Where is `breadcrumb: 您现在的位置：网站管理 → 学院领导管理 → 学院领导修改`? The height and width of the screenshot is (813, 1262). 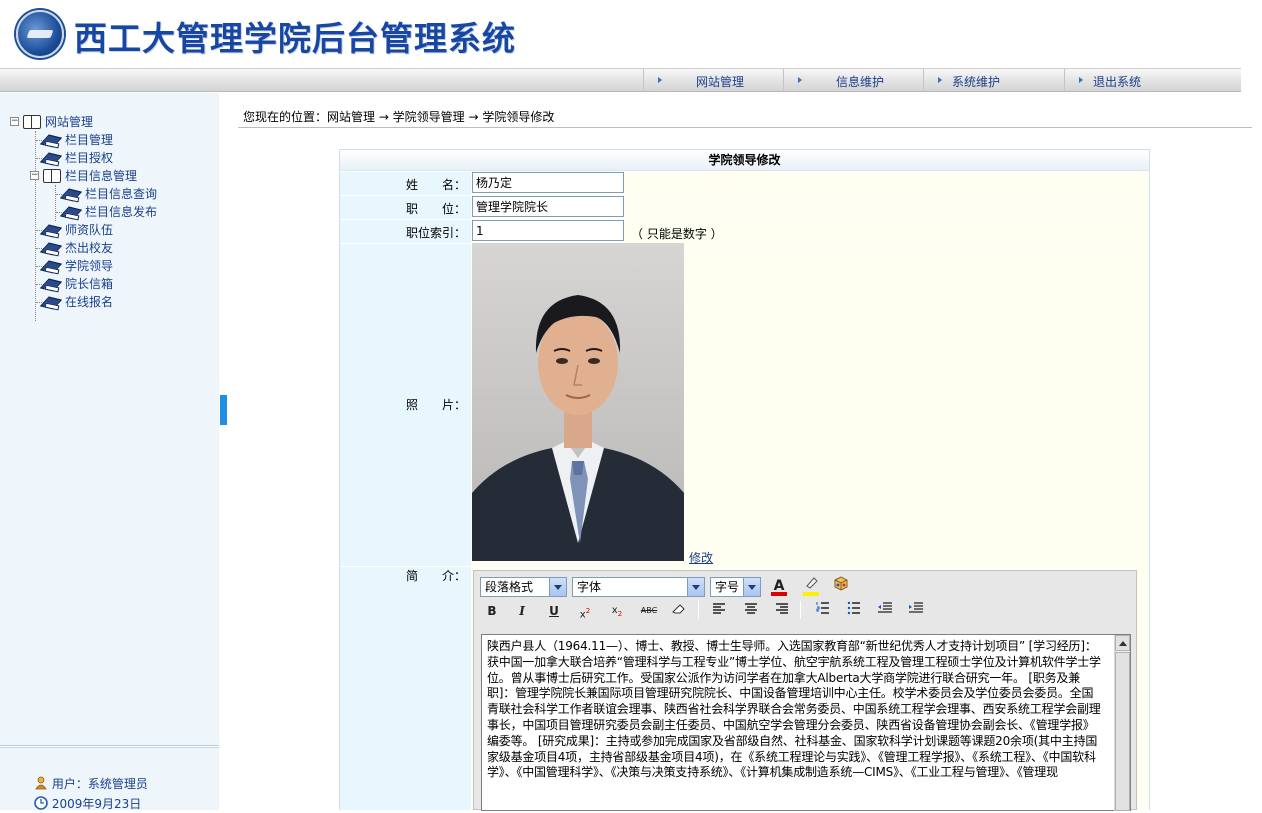
breadcrumb: 您现在的位置：网站管理 → 学院领导管理 → 学院领导修改 is located at coordinates (399, 117).